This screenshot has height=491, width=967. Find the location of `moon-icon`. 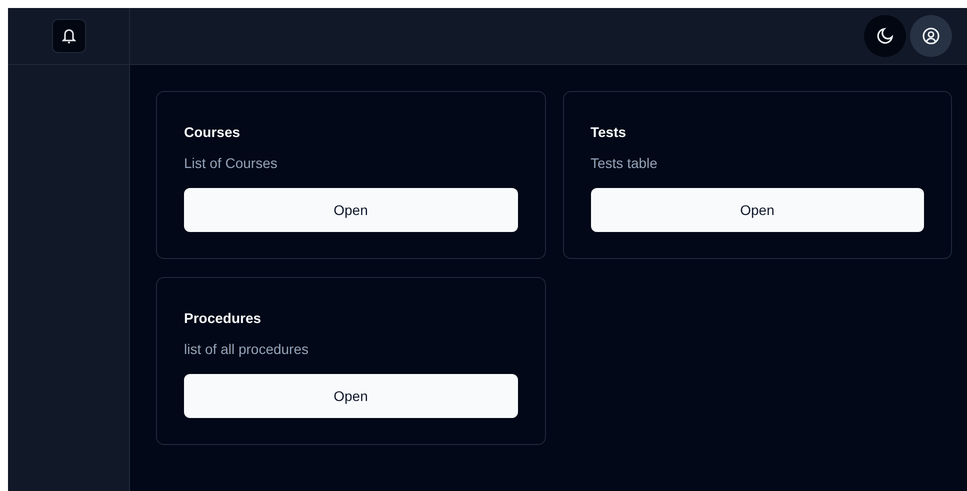

moon-icon is located at coordinates (885, 36).